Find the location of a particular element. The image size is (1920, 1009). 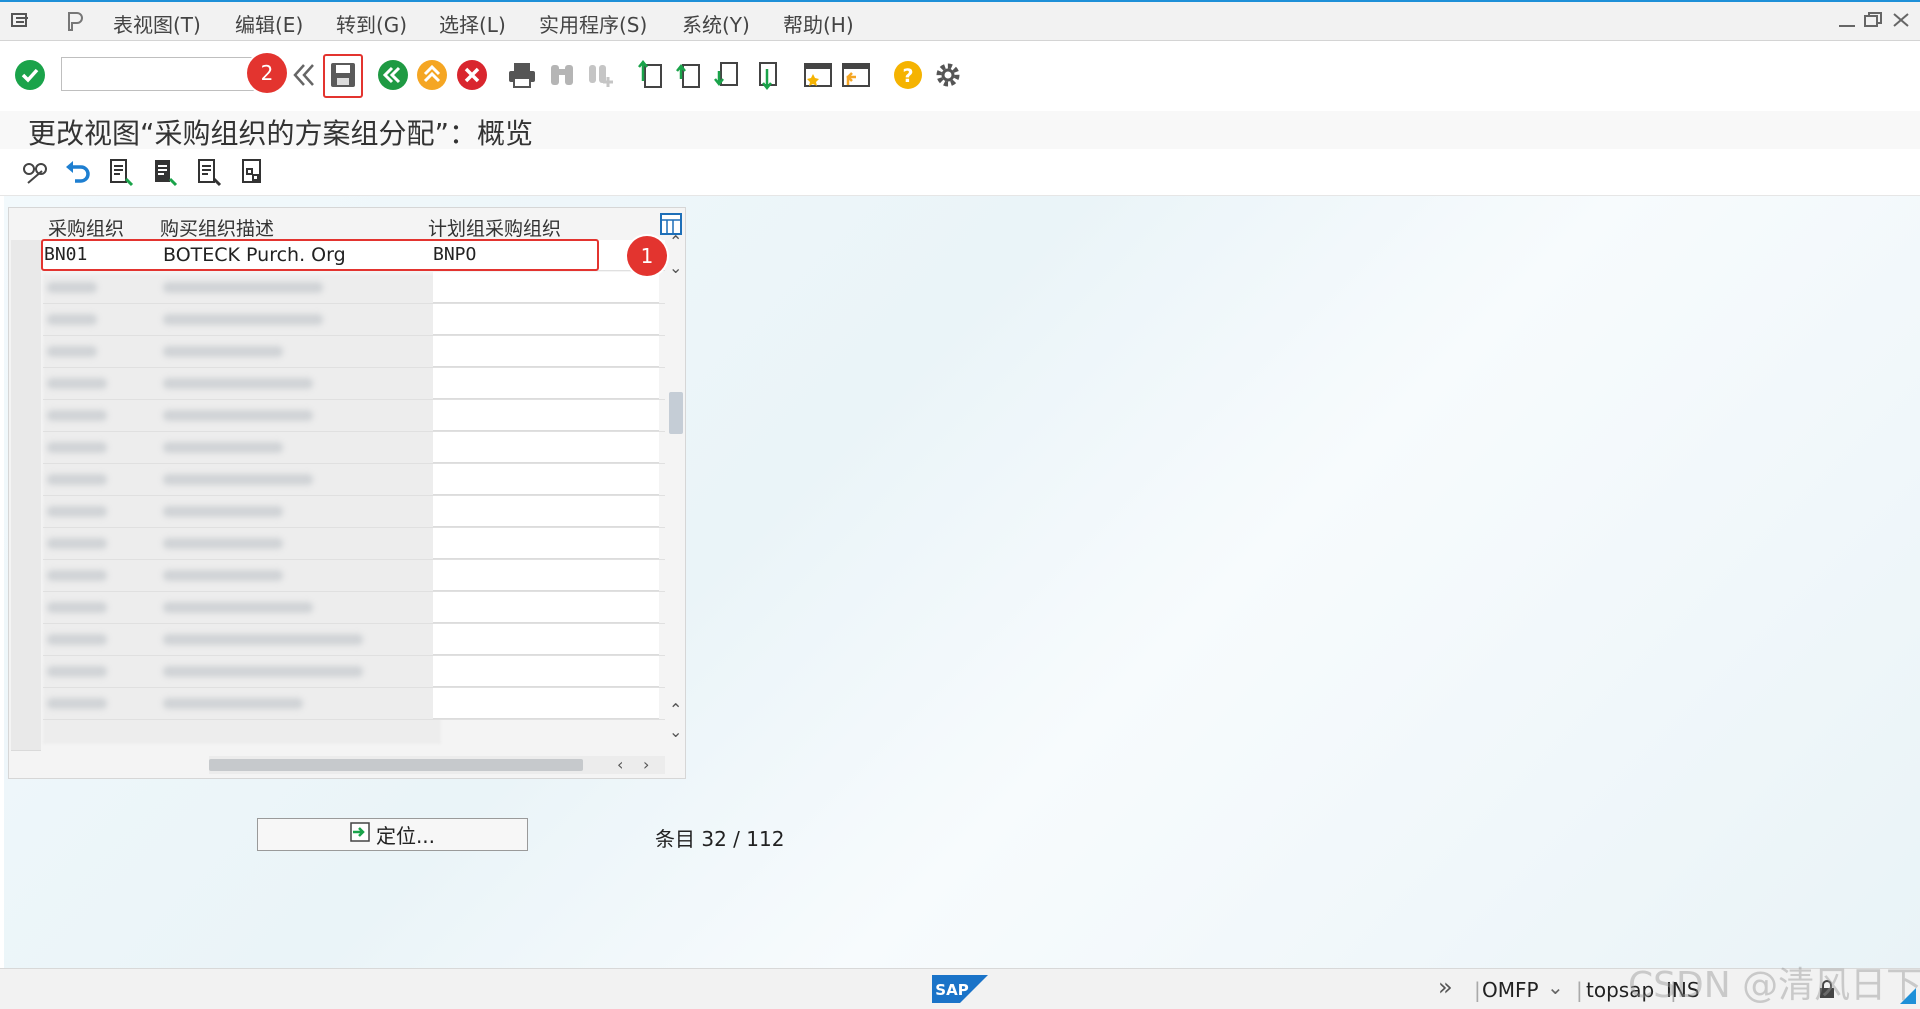

scroll-left-icon: ‹ is located at coordinates (620, 764).